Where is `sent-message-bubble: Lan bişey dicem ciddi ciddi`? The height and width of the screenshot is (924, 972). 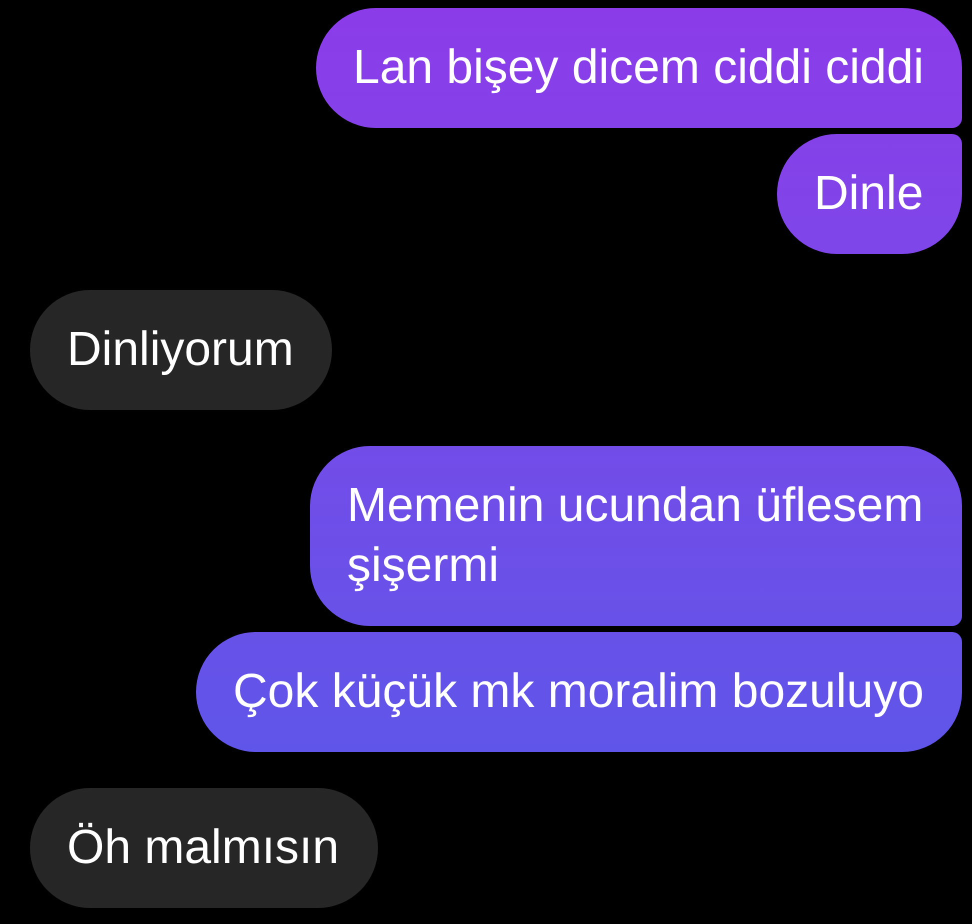 sent-message-bubble: Lan bişey dicem ciddi ciddi is located at coordinates (639, 68).